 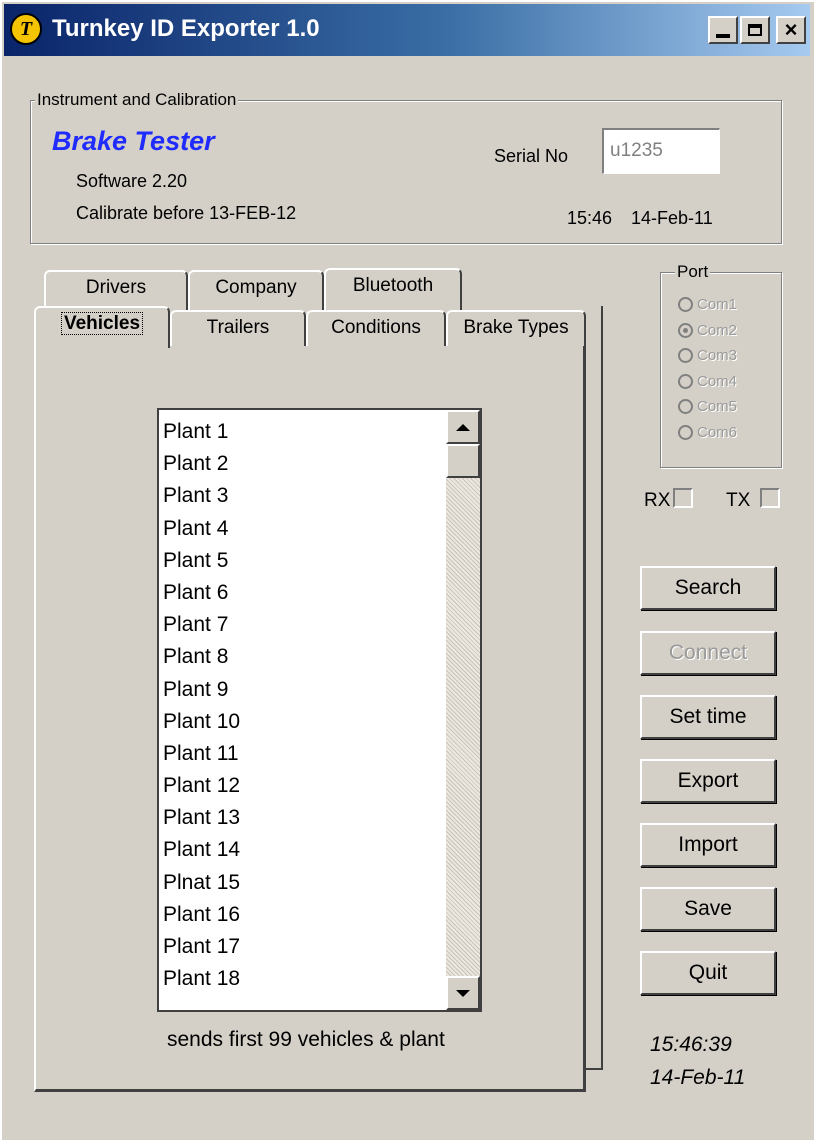 What do you see at coordinates (201, 625) in the screenshot?
I see `vehicle-list-item: Plant 7` at bounding box center [201, 625].